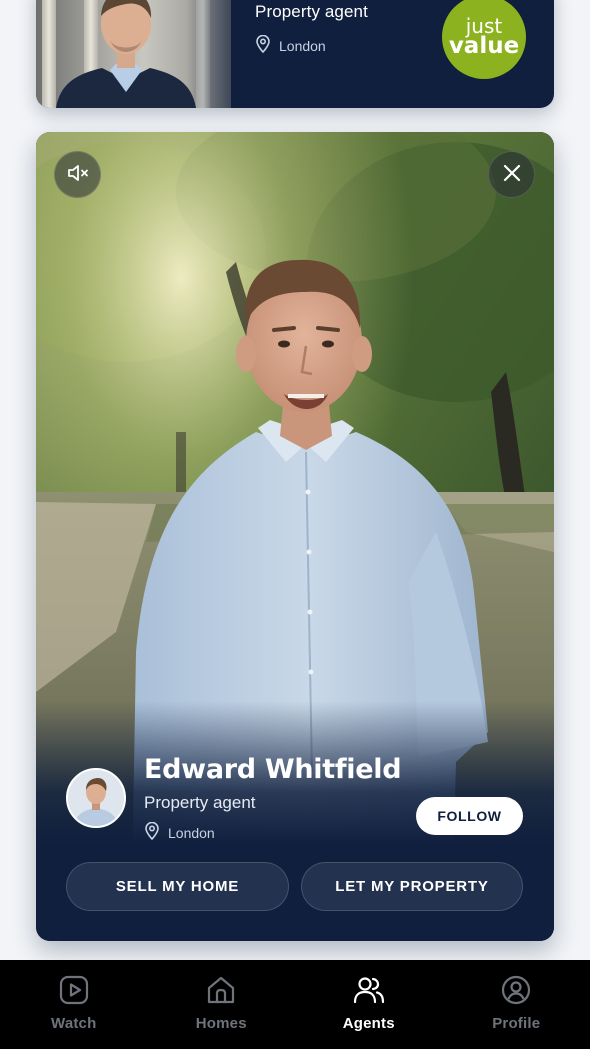  I want to click on nav-label-profile: Profile, so click(516, 1023).